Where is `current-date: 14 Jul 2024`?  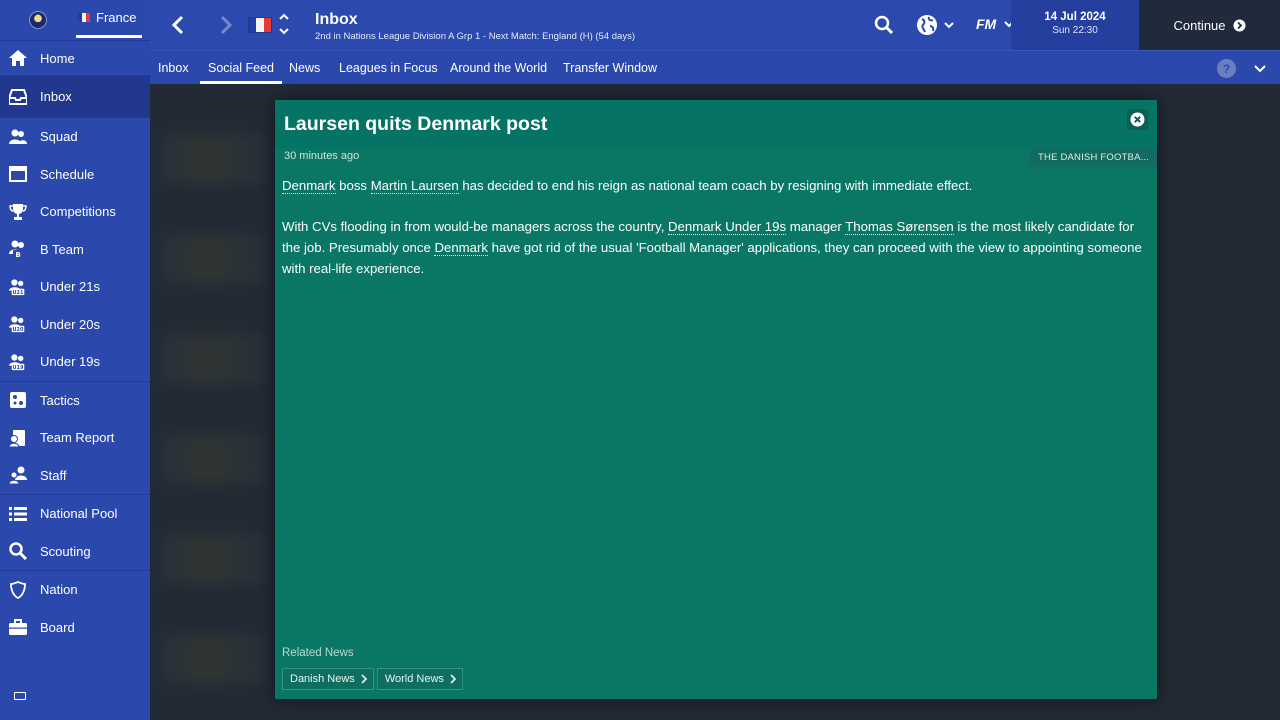
current-date: 14 Jul 2024 is located at coordinates (1075, 17).